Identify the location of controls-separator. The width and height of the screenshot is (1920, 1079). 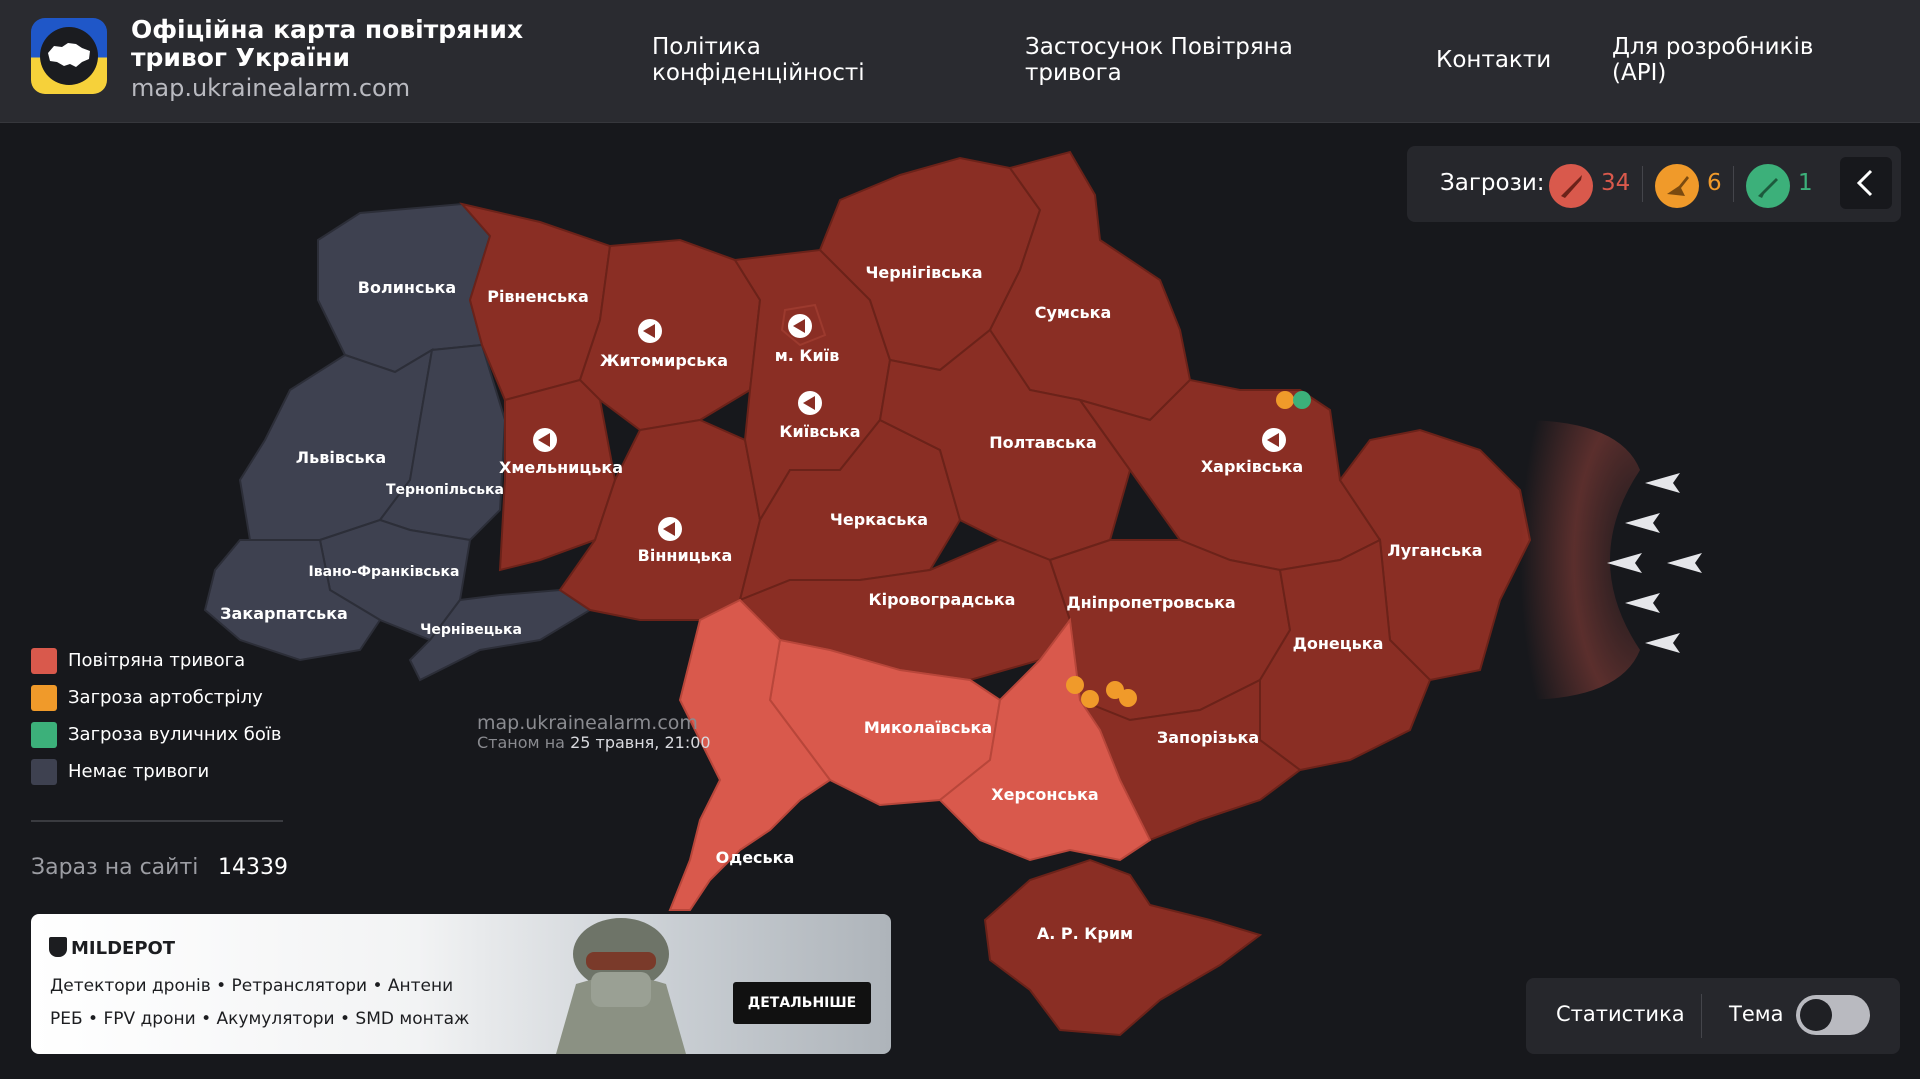
(1701, 1016).